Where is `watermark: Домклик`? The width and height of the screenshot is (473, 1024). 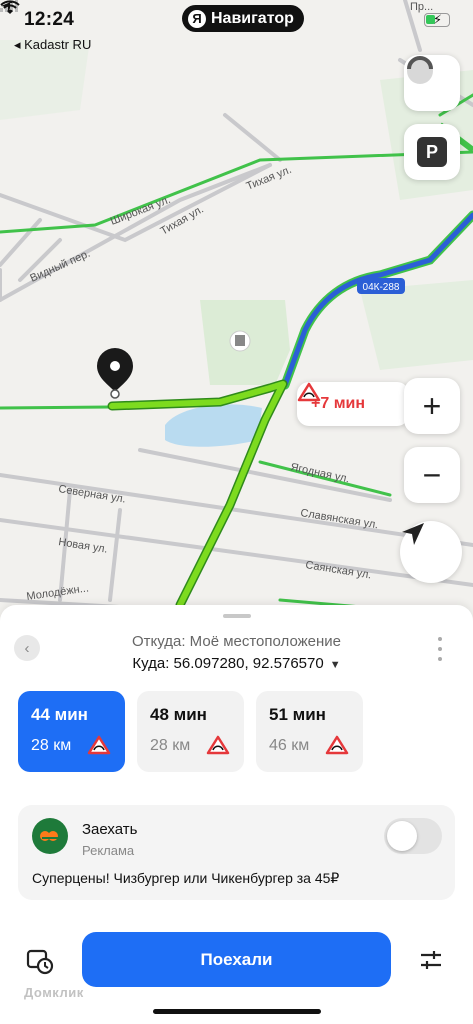
watermark: Домклик is located at coordinates (54, 992).